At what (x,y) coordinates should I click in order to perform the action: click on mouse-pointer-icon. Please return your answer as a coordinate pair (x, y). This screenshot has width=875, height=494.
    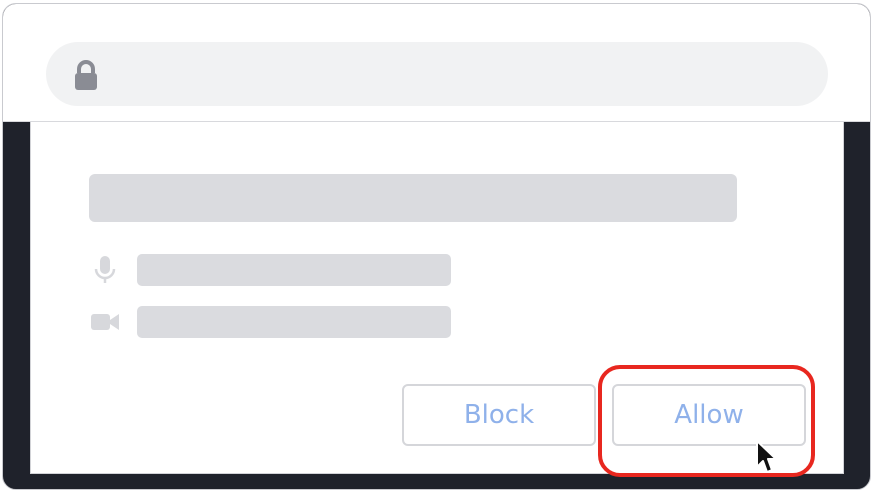
    Looking at the image, I should click on (768, 457).